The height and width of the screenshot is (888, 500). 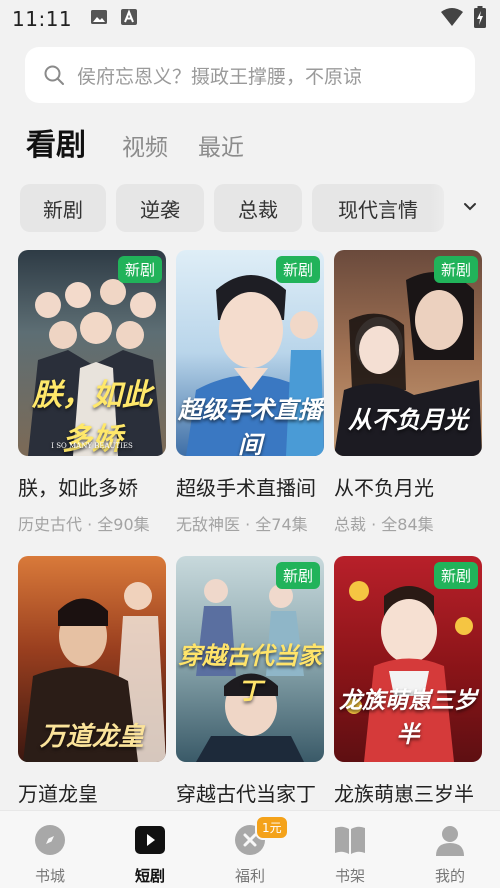 I want to click on tab-watch-drama: 看剧, so click(x=56, y=142).